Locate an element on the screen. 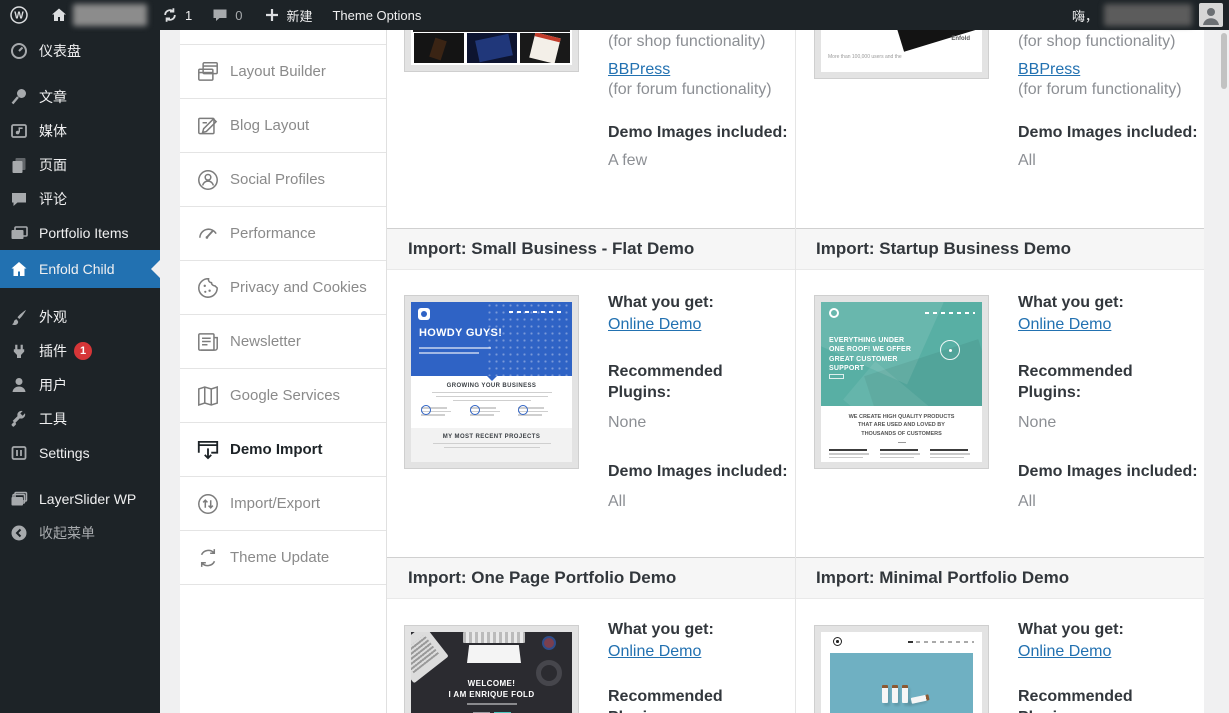 Image resolution: width=1229 pixels, height=713 pixels. sidebar-item-users: 用户 is located at coordinates (80, 385).